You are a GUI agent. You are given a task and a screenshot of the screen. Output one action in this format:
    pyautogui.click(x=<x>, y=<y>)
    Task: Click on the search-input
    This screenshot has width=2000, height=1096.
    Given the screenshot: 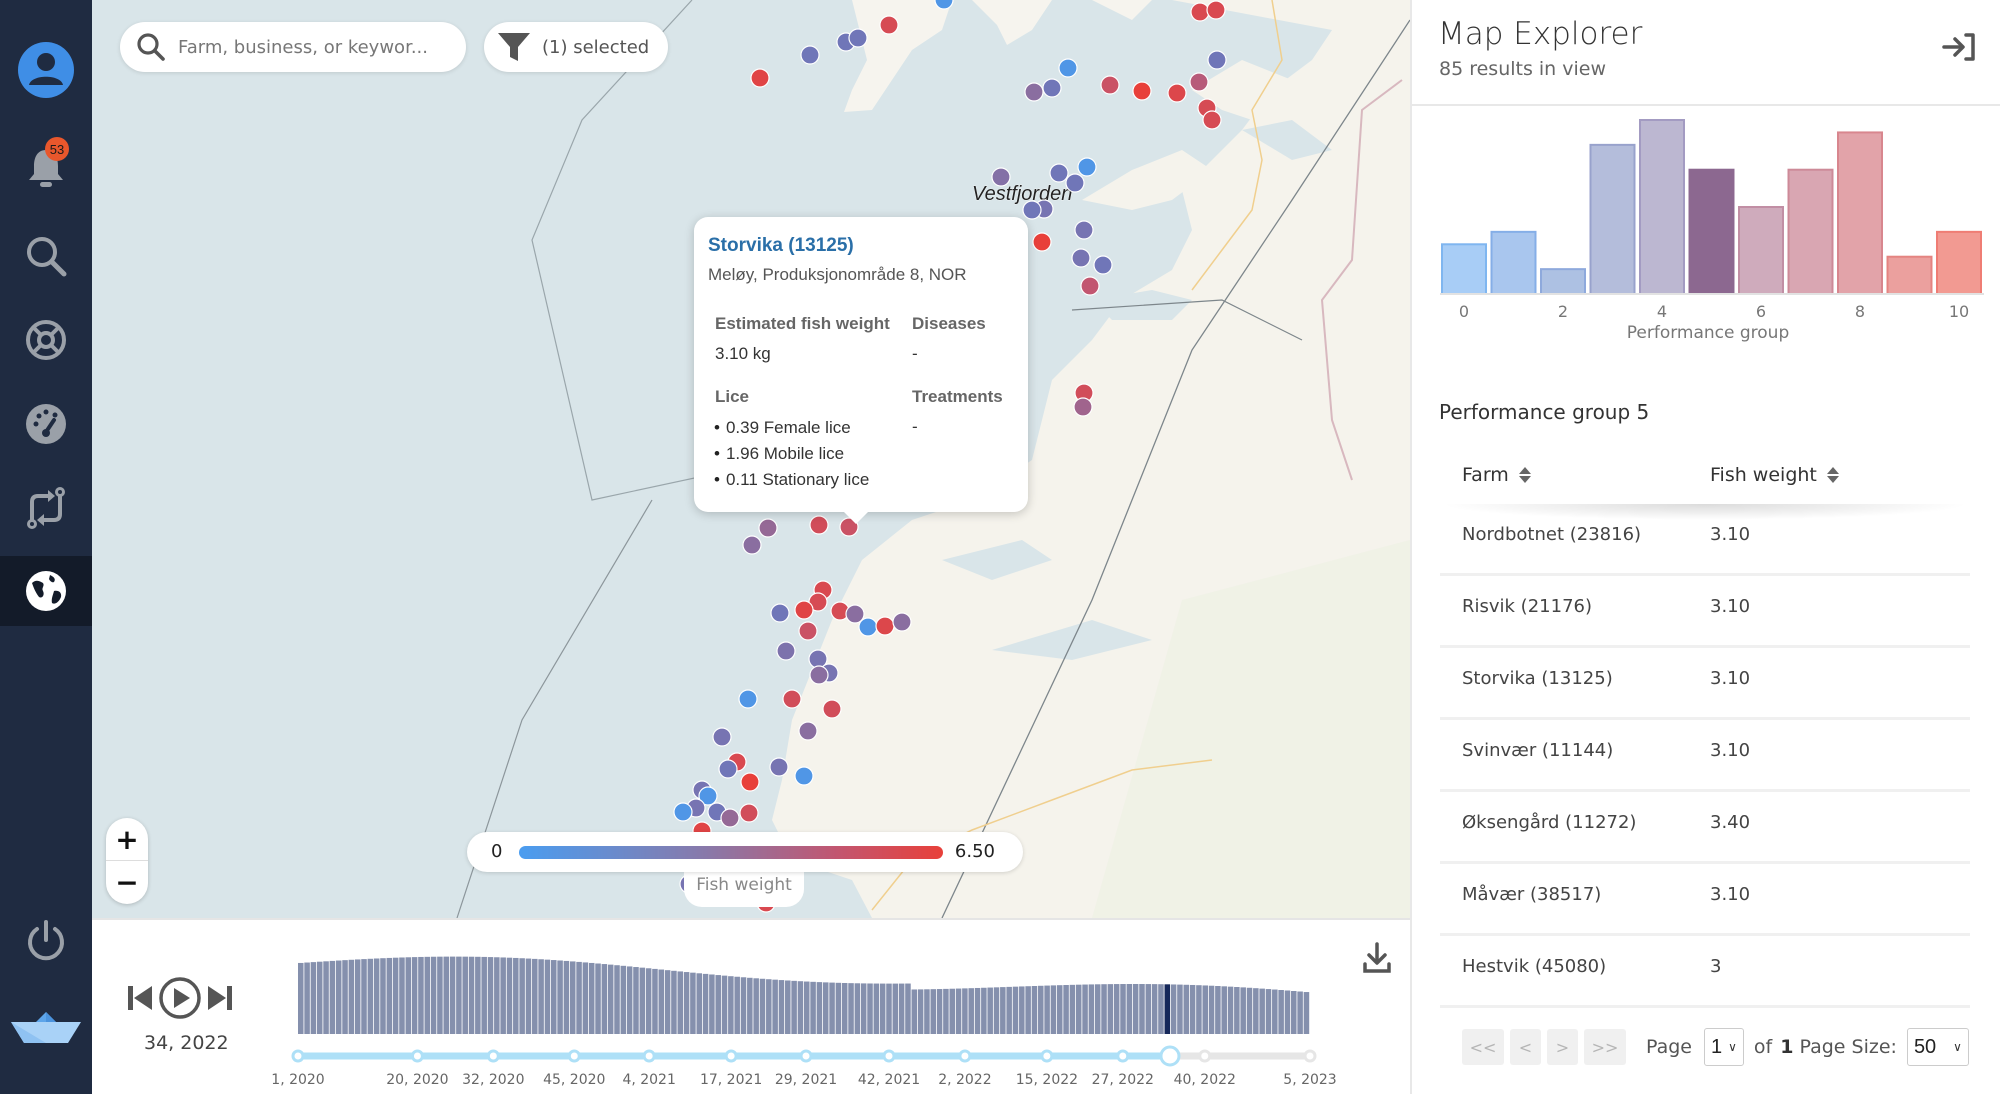 What is the action you would take?
    pyautogui.click(x=308, y=47)
    